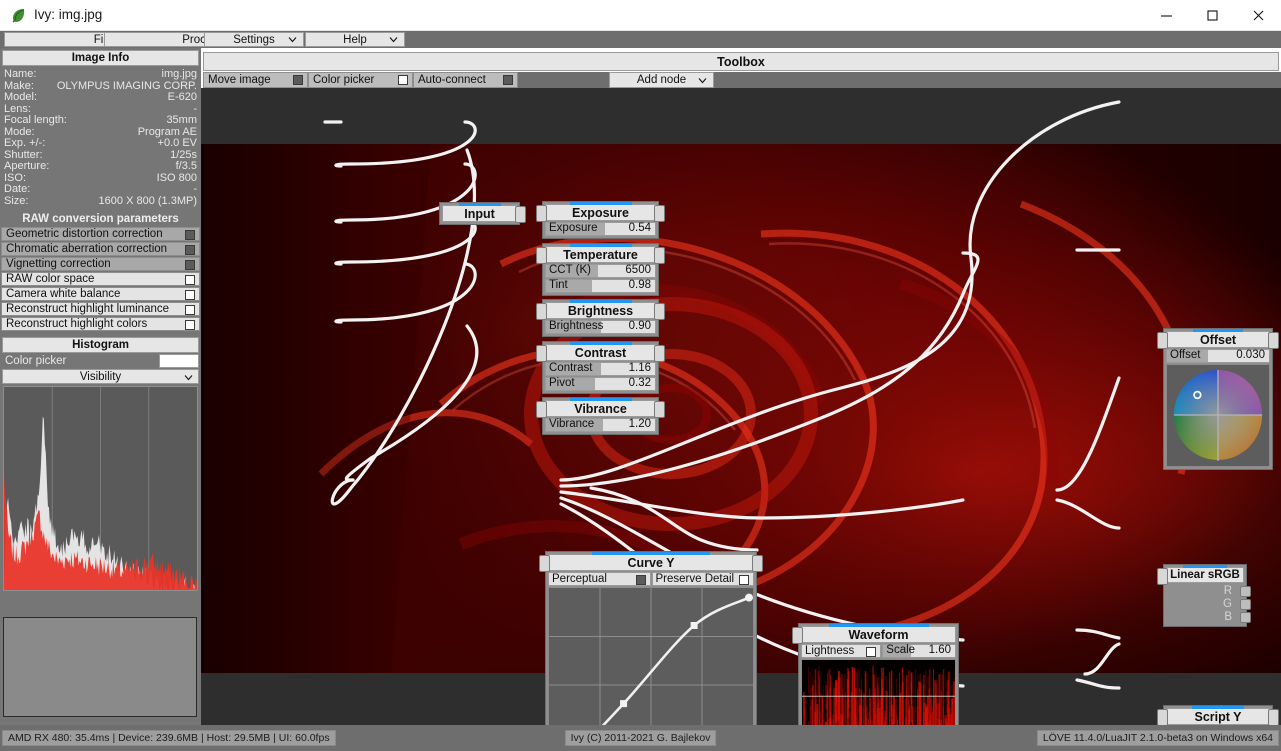 The width and height of the screenshot is (1281, 751). Describe the element at coordinates (1204, 595) in the screenshot. I see `node-linear-srgb: Linear sRGB R G B` at that location.